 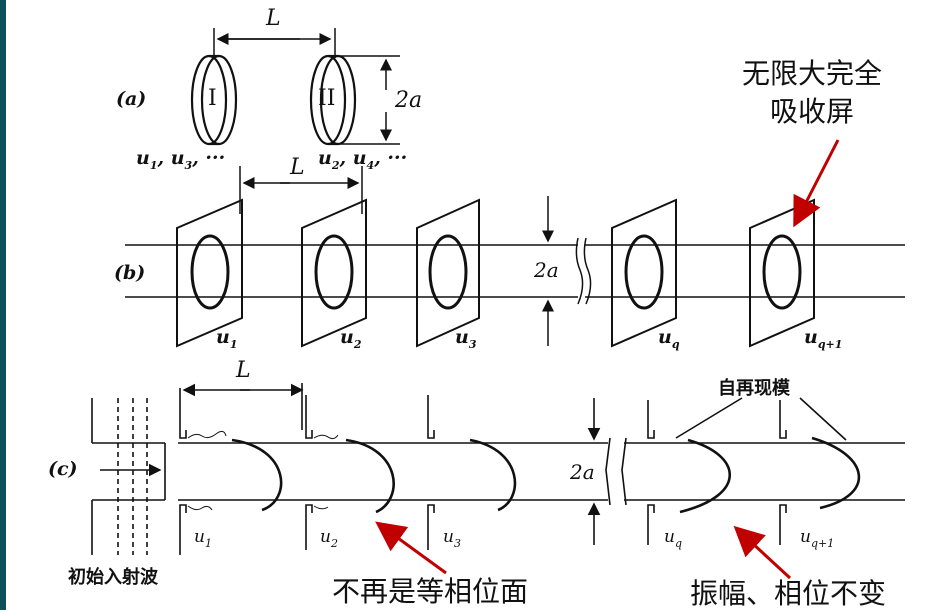 What do you see at coordinates (130, 273) in the screenshot?
I see `panel-b-tag: (b)` at bounding box center [130, 273].